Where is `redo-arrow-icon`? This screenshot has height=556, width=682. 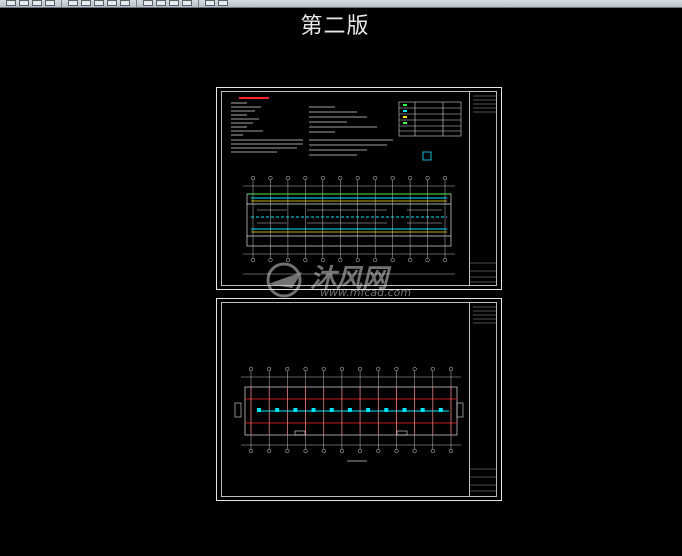
redo-arrow-icon is located at coordinates (37, 3).